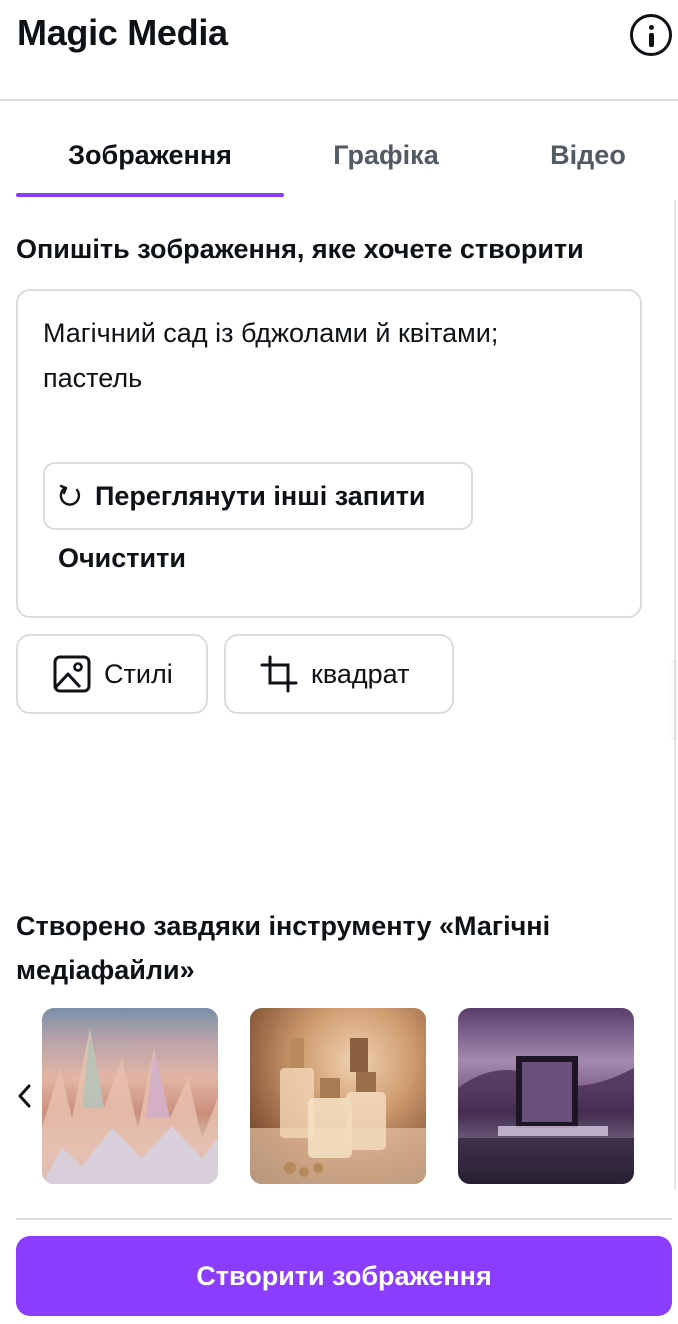 The height and width of the screenshot is (1324, 678). What do you see at coordinates (279, 674) in the screenshot?
I see `crop-icon` at bounding box center [279, 674].